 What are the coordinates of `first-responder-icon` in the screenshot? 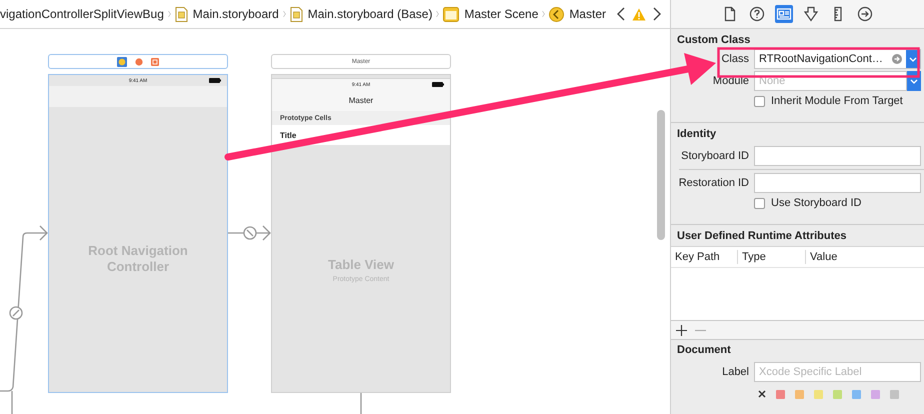 It's located at (139, 62).